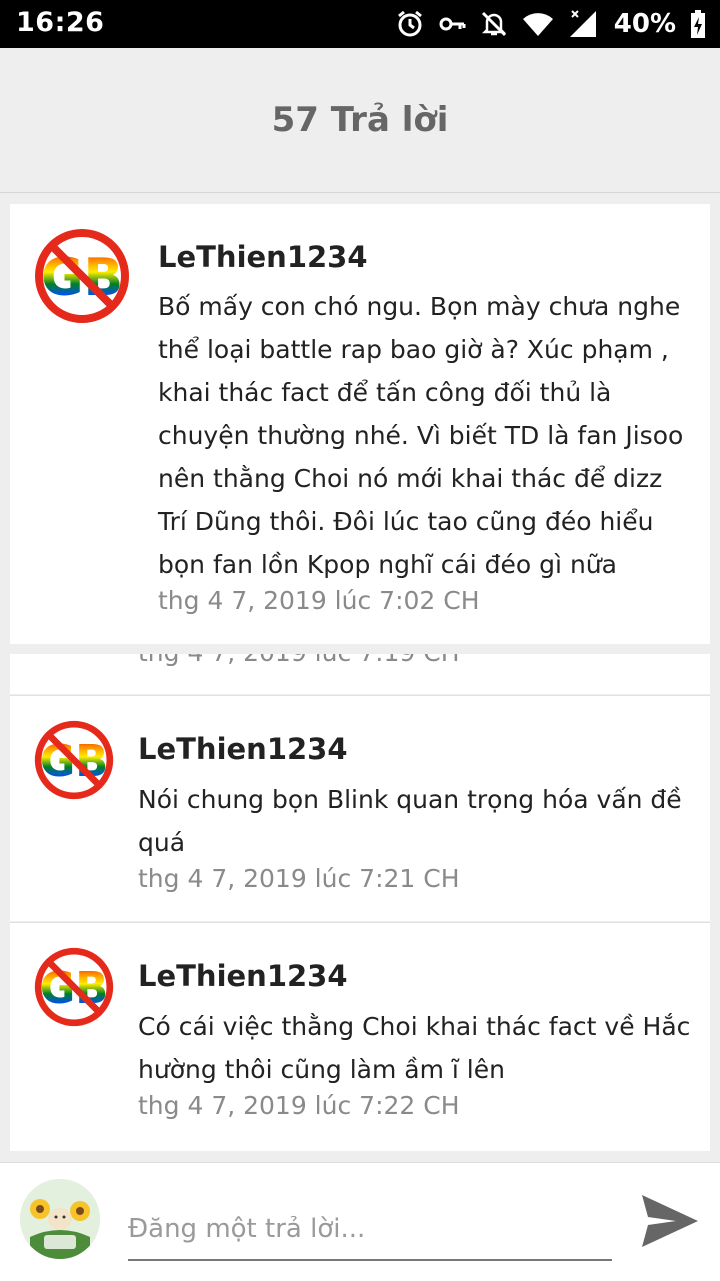 This screenshot has width=720, height=1281. I want to click on status-icons: 40%, so click(551, 24).